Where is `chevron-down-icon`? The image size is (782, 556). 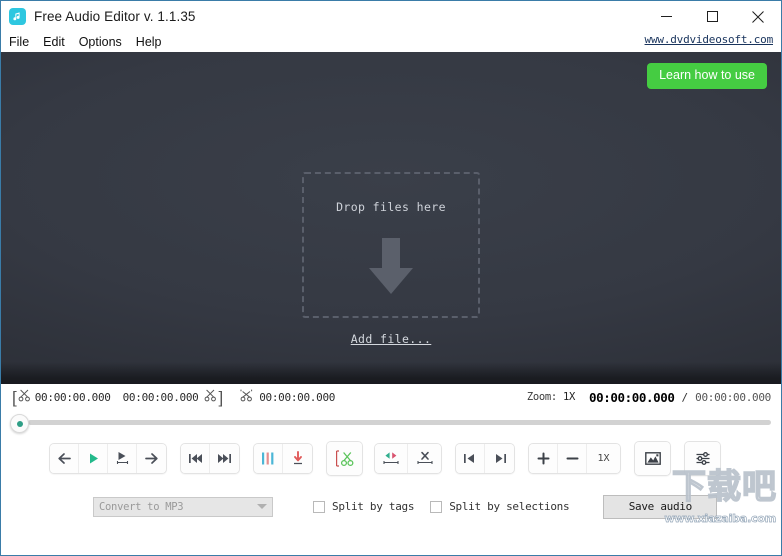
chevron-down-icon is located at coordinates (262, 506).